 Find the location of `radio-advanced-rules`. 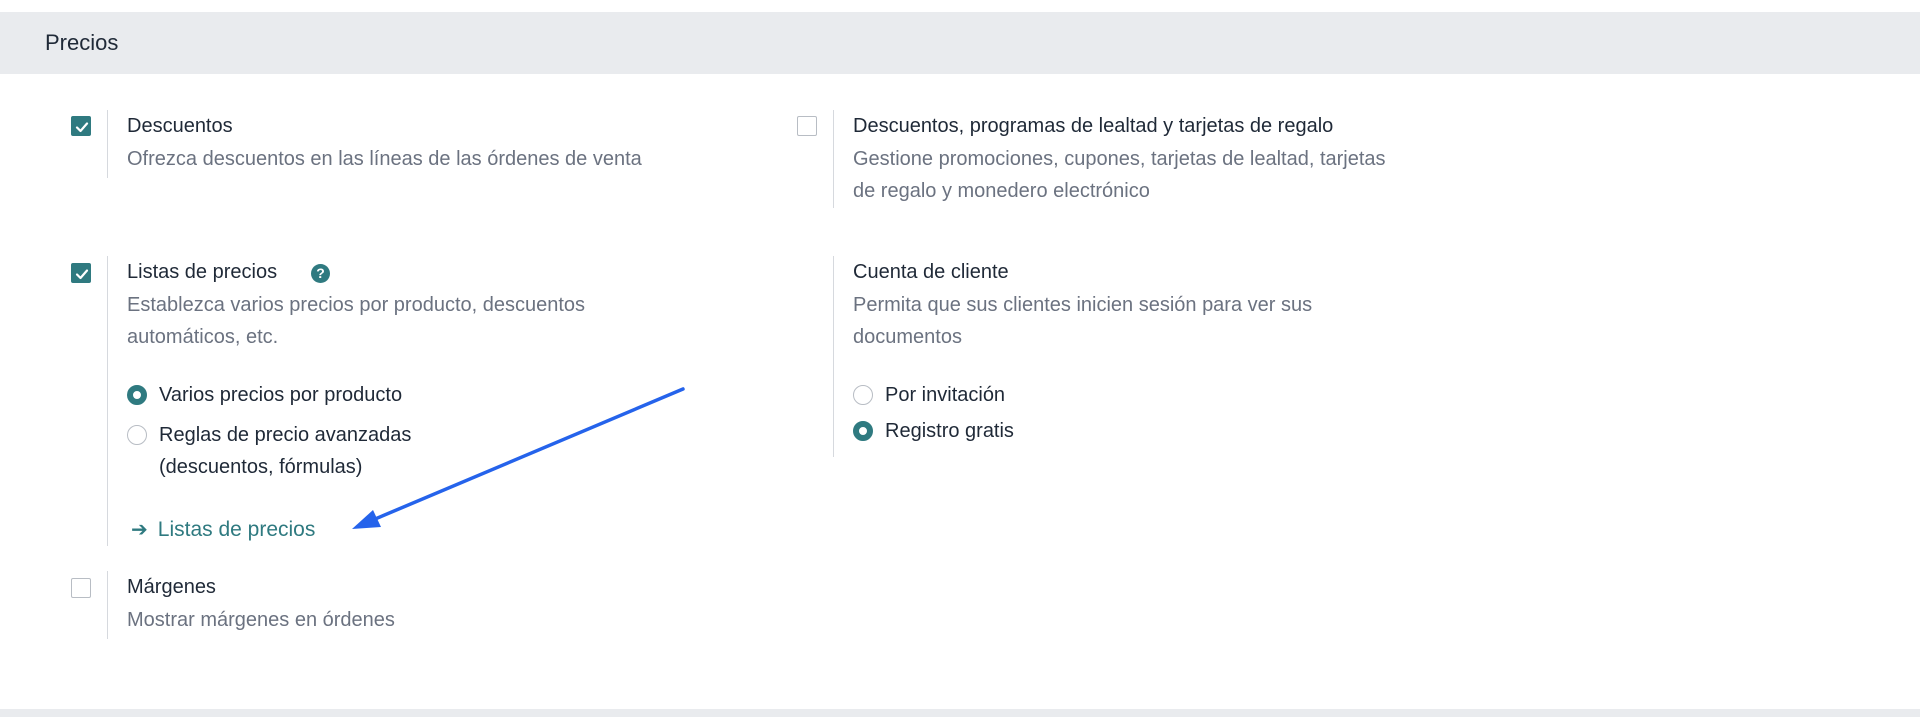

radio-advanced-rules is located at coordinates (137, 435).